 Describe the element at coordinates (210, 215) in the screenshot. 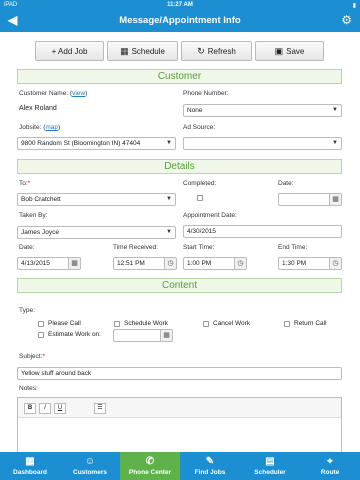

I see `appointment-date-label: Appointment Date:` at that location.